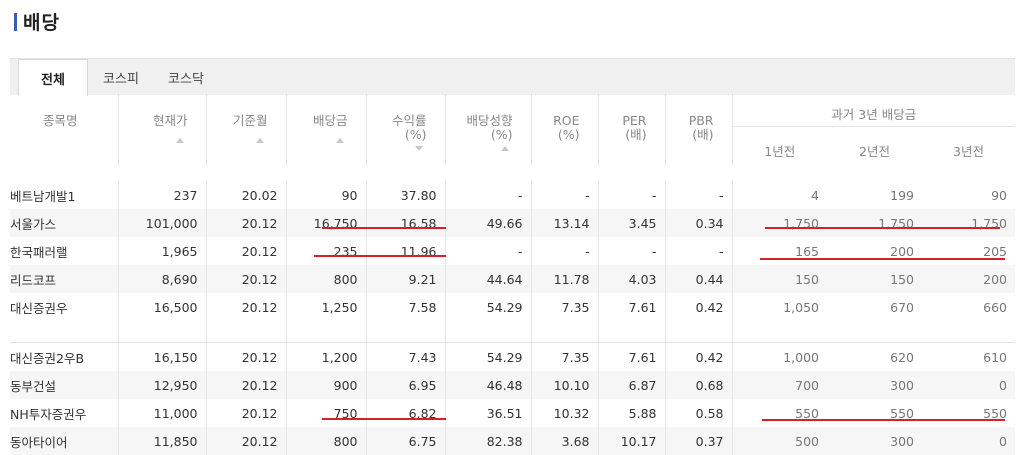 The width and height of the screenshot is (1017, 455). What do you see at coordinates (162, 307) in the screenshot?
I see `cell-price: 16,500` at bounding box center [162, 307].